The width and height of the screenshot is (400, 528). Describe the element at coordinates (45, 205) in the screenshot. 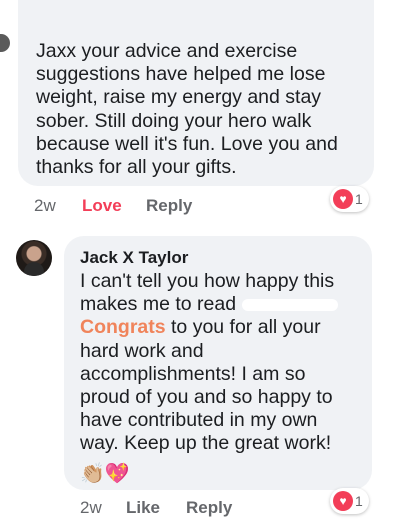

I see `comment-timestamp: 2w` at that location.